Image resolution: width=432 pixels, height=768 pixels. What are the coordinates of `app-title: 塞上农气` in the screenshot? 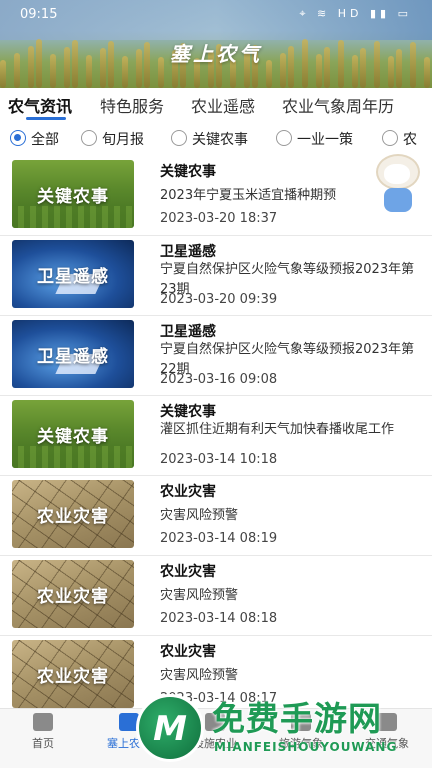 It's located at (216, 54).